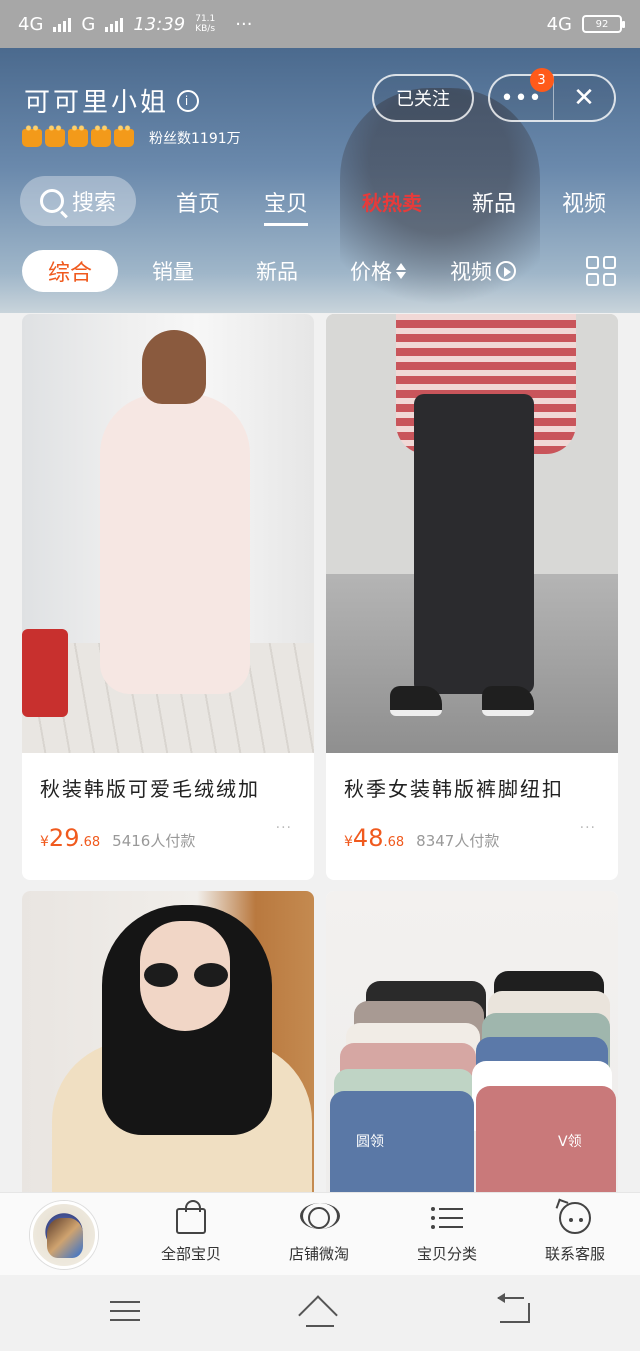 The height and width of the screenshot is (1351, 640). What do you see at coordinates (513, 1308) in the screenshot?
I see `back-icon` at bounding box center [513, 1308].